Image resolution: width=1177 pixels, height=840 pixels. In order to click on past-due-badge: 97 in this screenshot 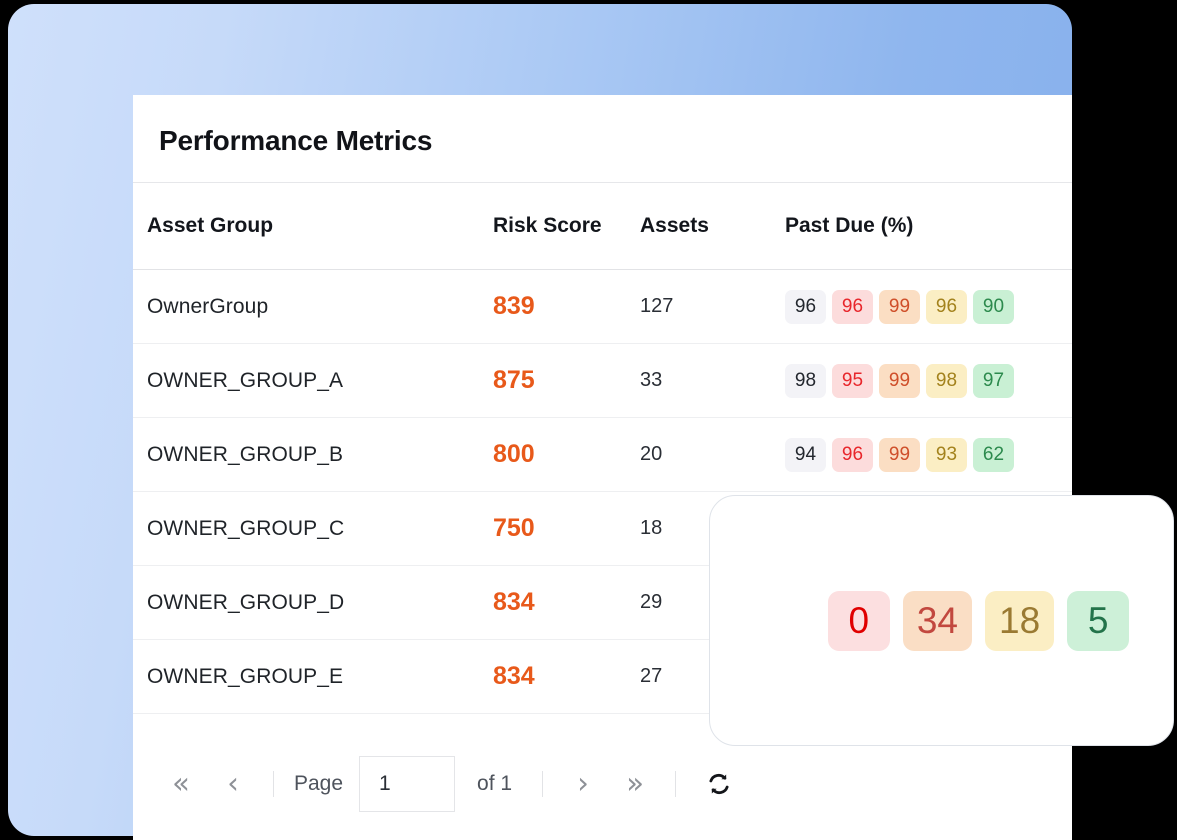, I will do `click(993, 380)`.